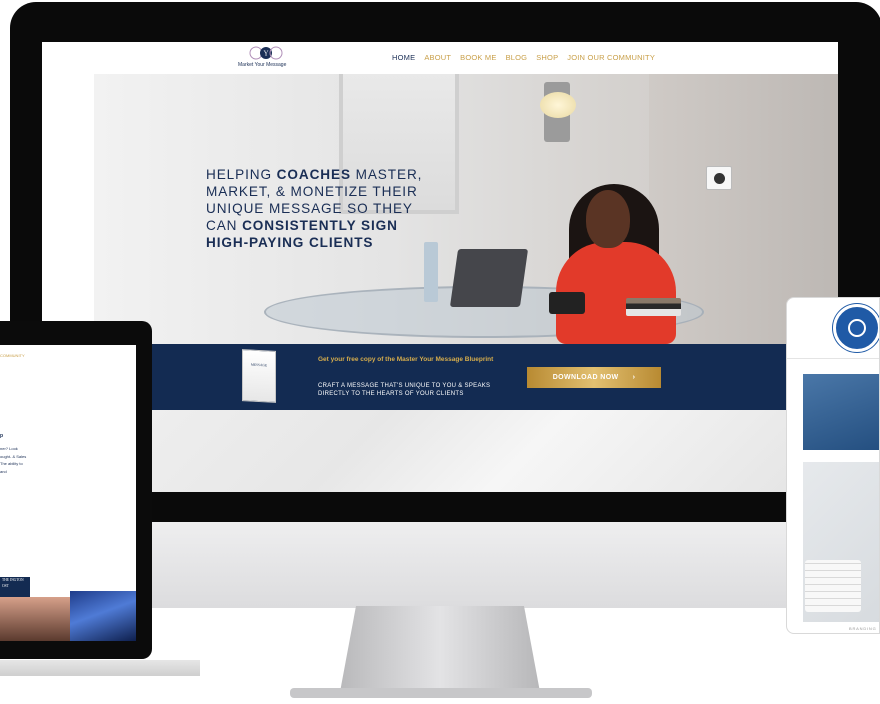 This screenshot has width=880, height=704. I want to click on nav-shop: SHOP, so click(547, 57).